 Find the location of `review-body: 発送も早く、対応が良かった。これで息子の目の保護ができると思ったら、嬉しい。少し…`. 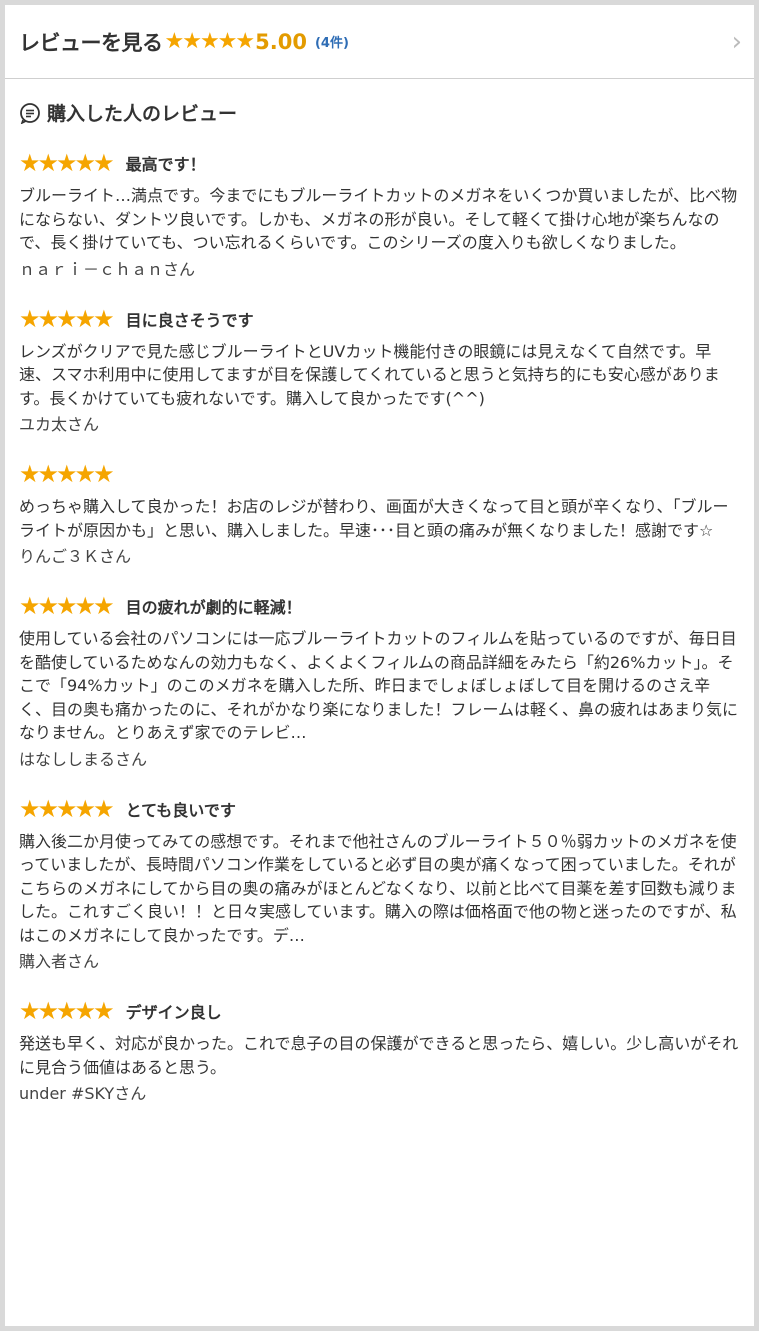

review-body: 発送も早く、対応が良かった。これで息子の目の保護ができると思ったら、嬉しい。少し… is located at coordinates (379, 1055).